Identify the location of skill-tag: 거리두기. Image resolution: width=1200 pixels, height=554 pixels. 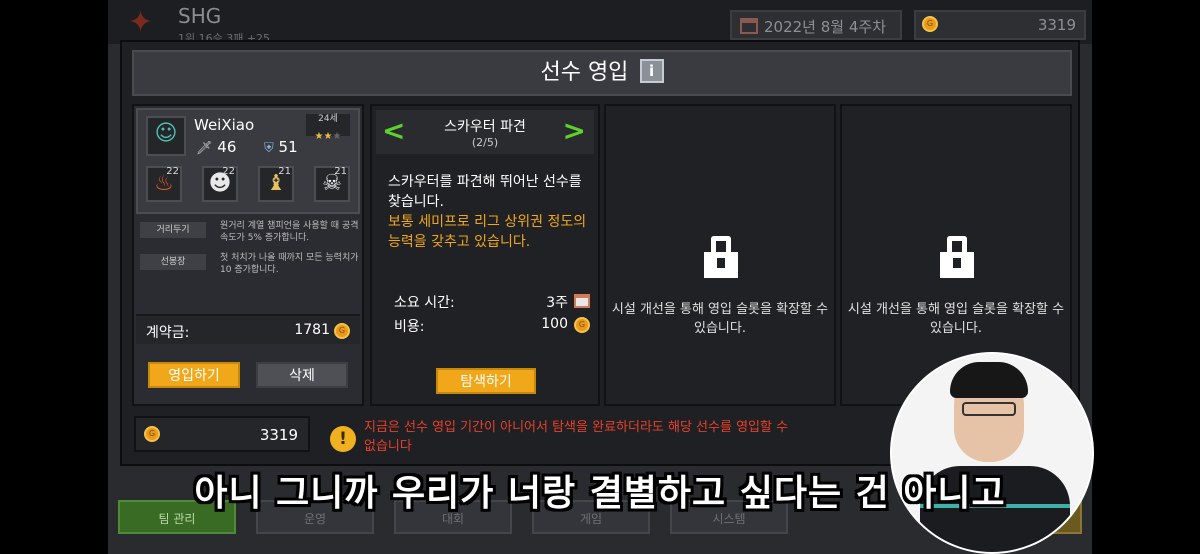
(173, 230).